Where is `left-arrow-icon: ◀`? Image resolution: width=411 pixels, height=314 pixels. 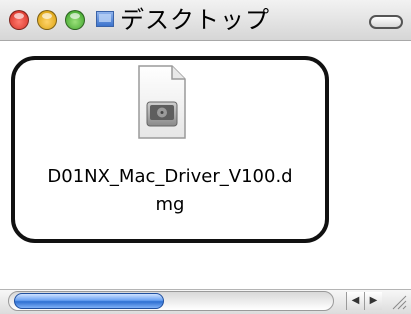 left-arrow-icon: ◀ is located at coordinates (355, 300).